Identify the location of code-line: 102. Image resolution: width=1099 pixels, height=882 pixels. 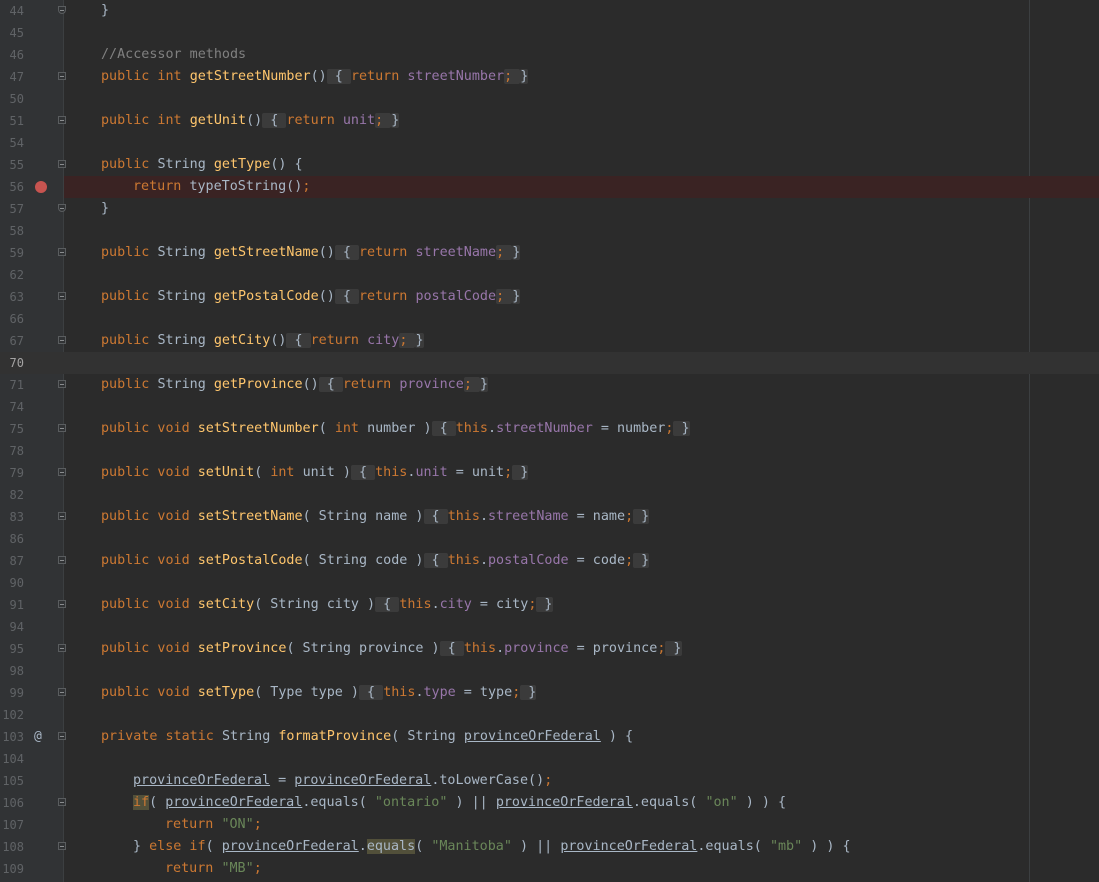
(549, 715).